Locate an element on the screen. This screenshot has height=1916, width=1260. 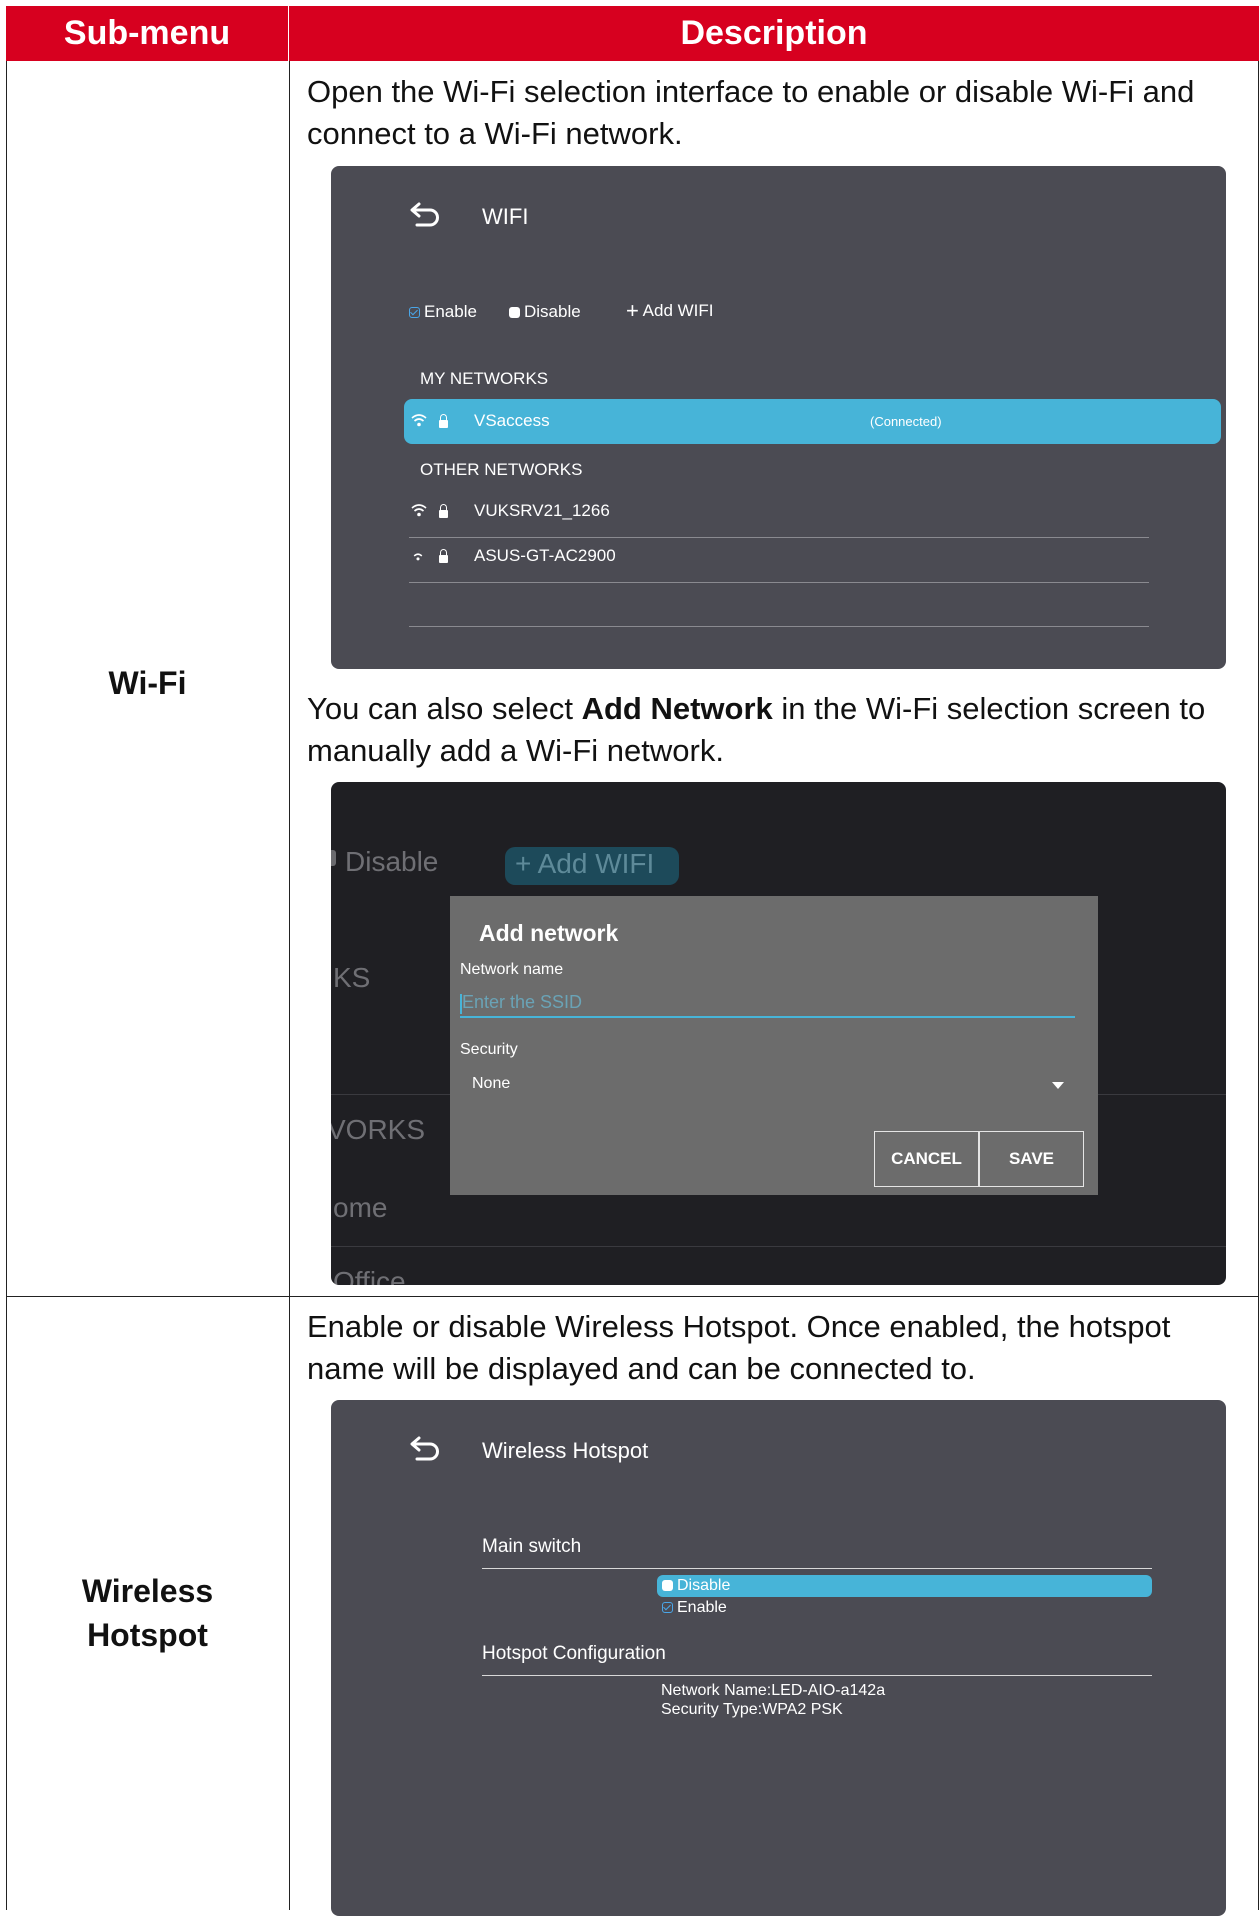
ssid-input: Enter the SSID is located at coordinates (767, 1005).